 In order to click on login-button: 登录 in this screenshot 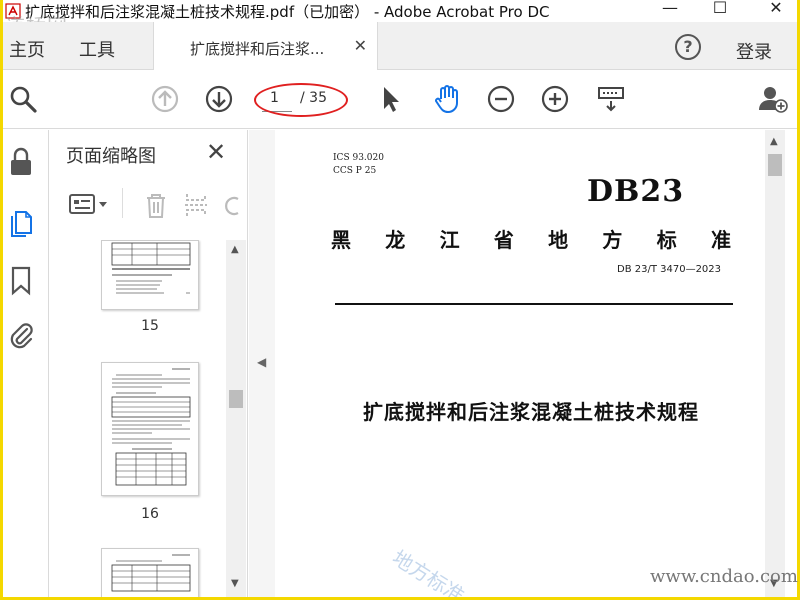, I will do `click(754, 51)`.